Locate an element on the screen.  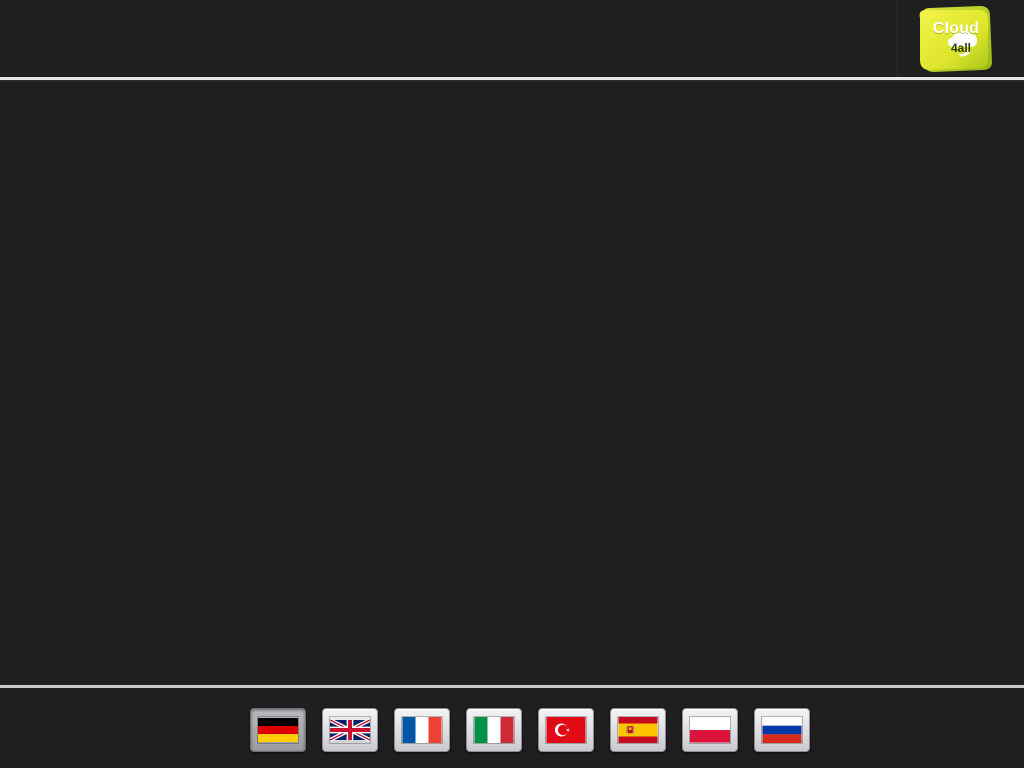
language-button-it is located at coordinates (494, 730).